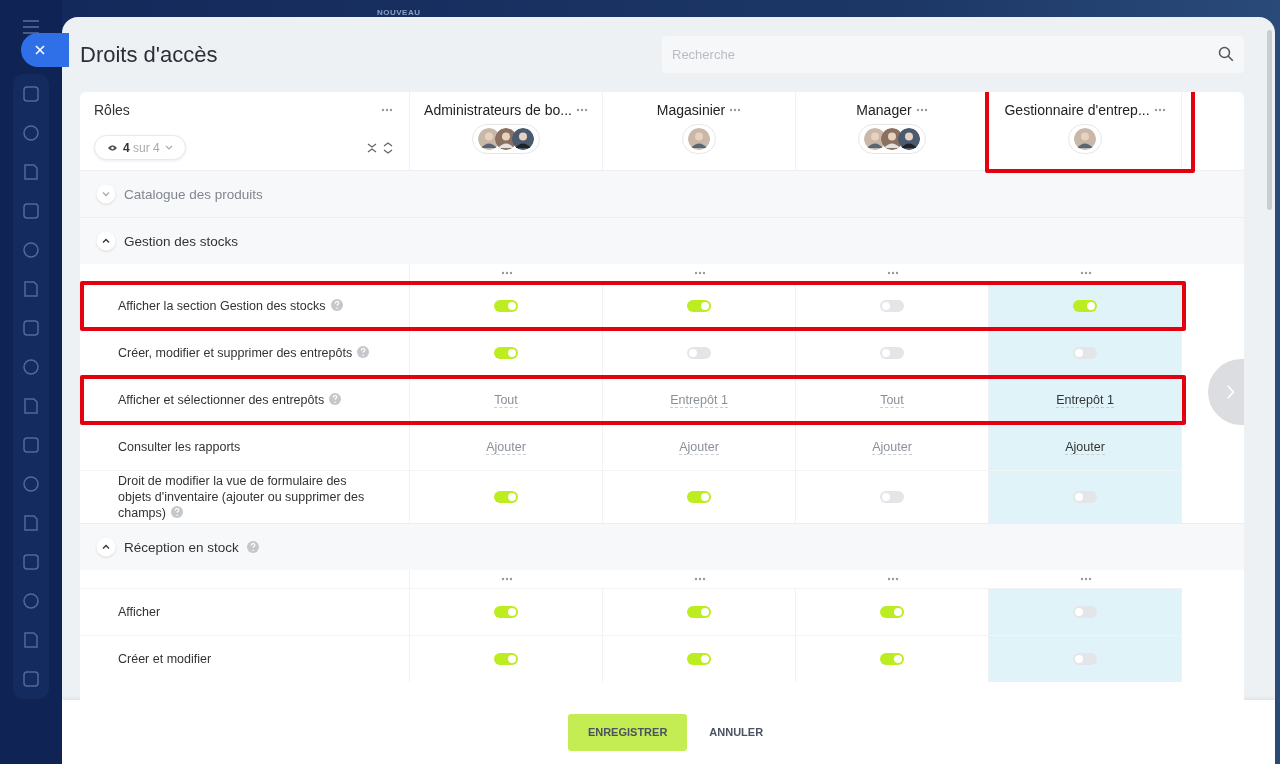 The width and height of the screenshot is (1280, 764). I want to click on role-filter-button: 4 sur 4, so click(140, 147).